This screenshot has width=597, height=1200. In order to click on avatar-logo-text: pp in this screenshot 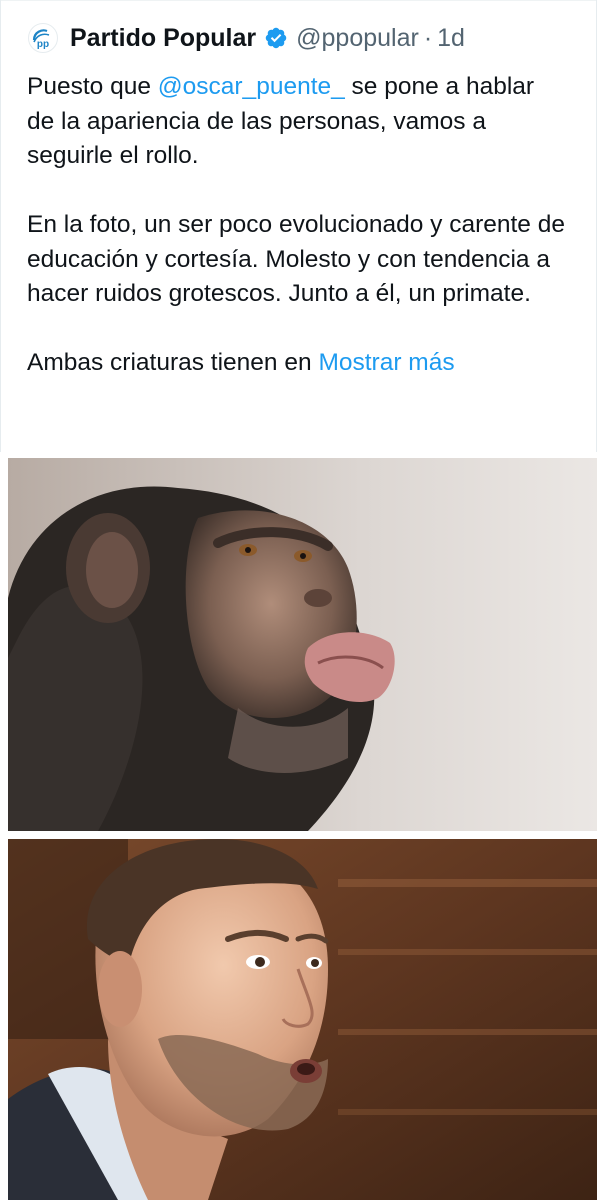, I will do `click(43, 44)`.